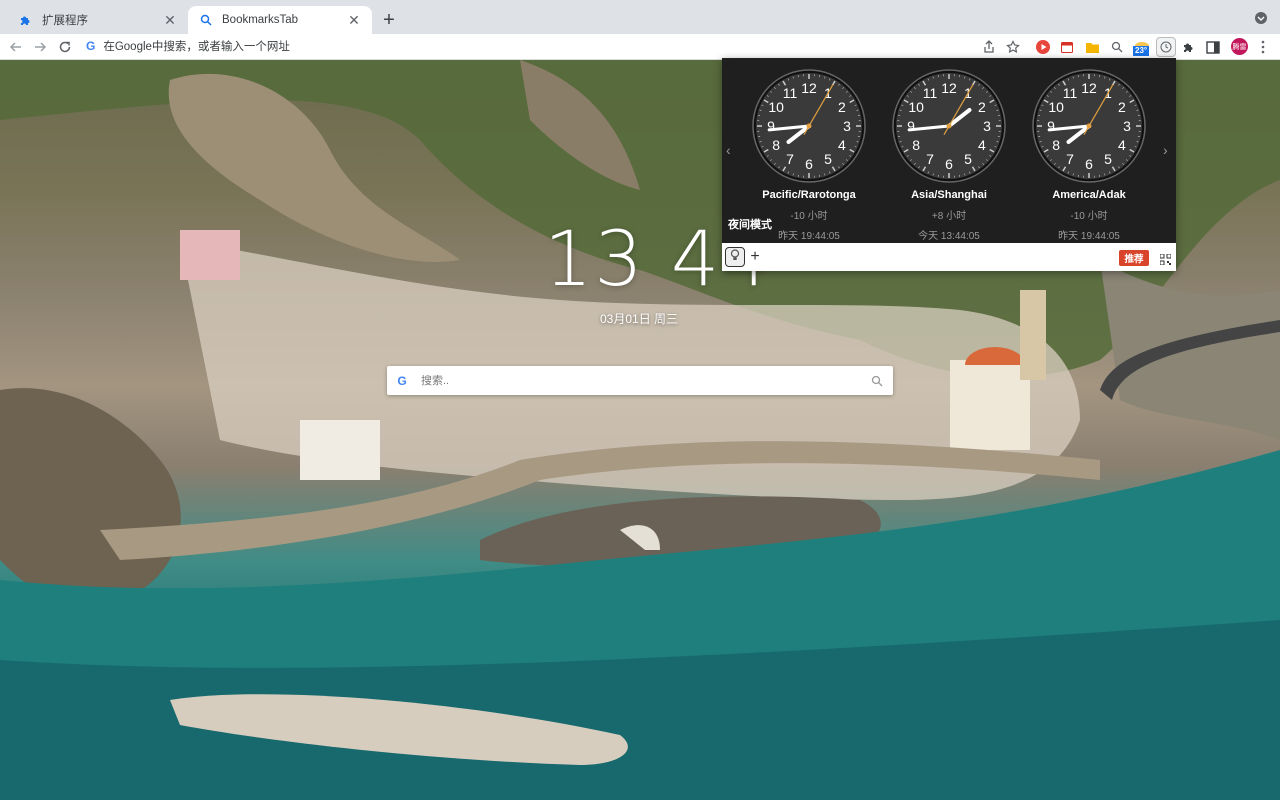 This screenshot has width=1280, height=800. Describe the element at coordinates (639, 319) in the screenshot. I see `date-label: 03月01日 周三` at that location.